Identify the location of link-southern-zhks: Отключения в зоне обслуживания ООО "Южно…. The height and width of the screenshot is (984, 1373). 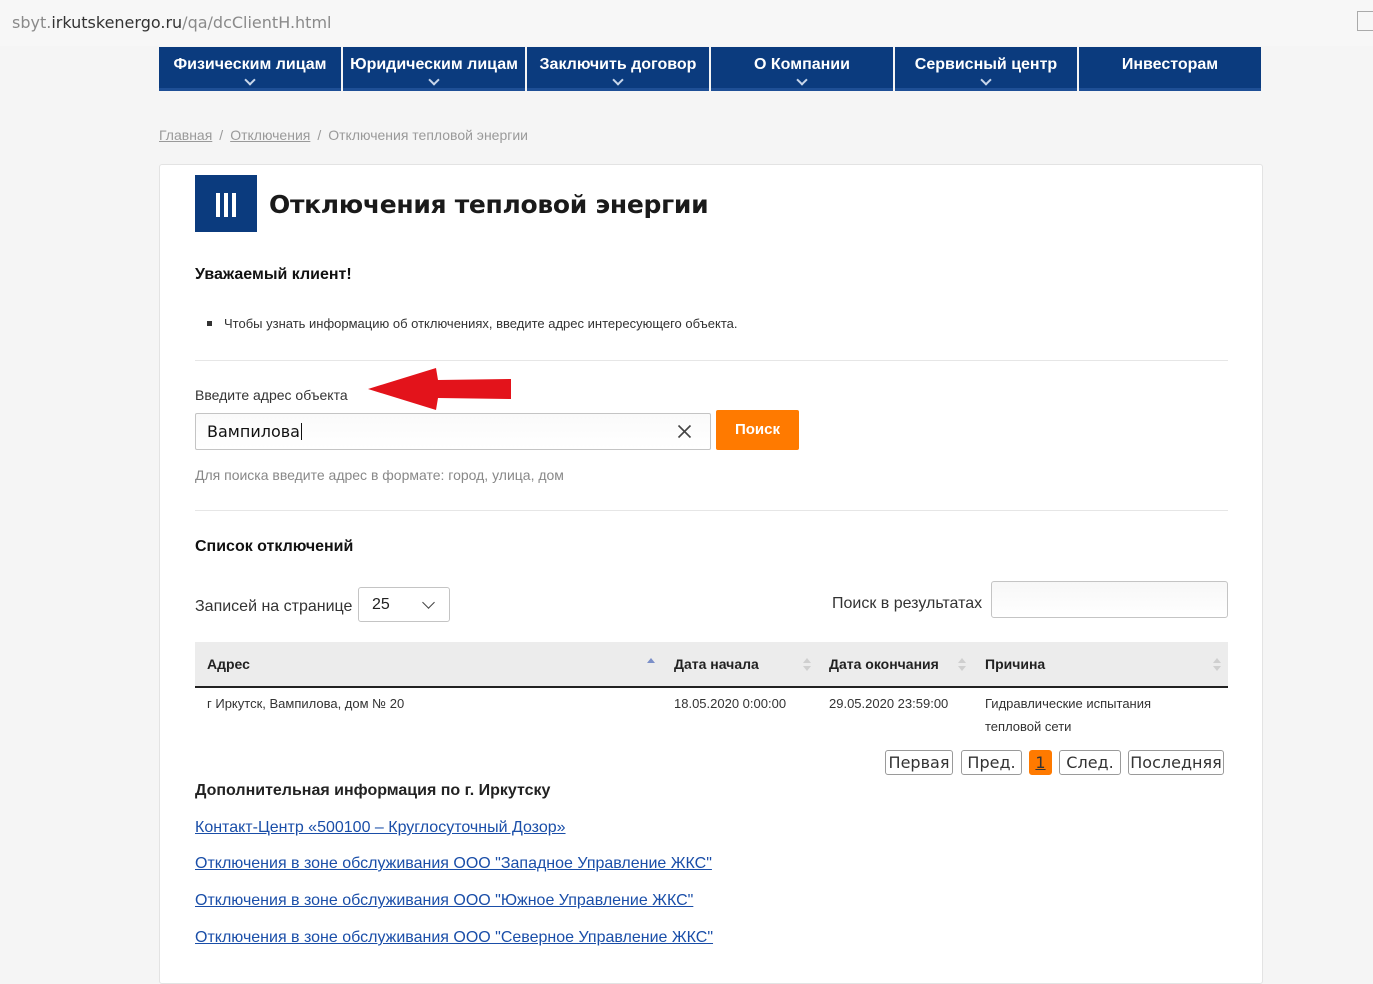
(444, 901).